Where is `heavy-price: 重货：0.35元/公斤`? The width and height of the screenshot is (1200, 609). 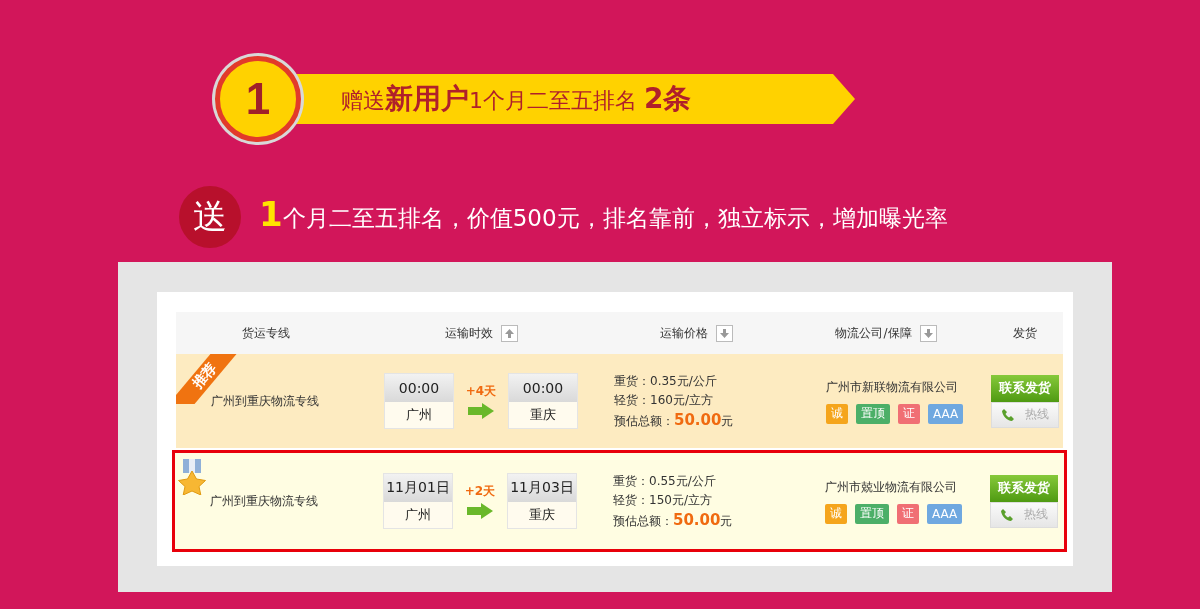
heavy-price: 重货：0.35元/公斤 is located at coordinates (666, 381).